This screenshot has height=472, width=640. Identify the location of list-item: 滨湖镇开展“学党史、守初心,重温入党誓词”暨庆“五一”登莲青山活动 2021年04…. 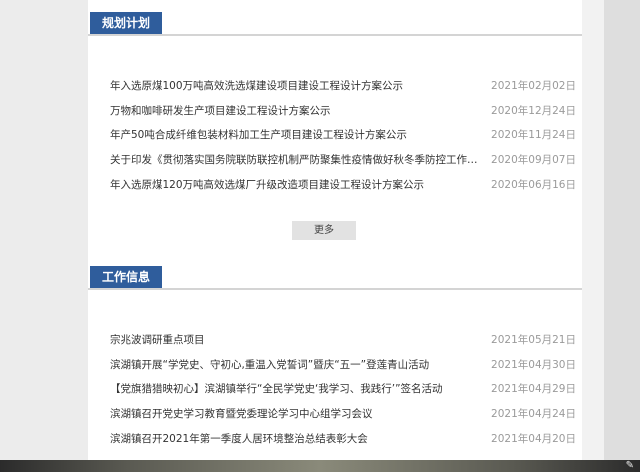
(343, 365).